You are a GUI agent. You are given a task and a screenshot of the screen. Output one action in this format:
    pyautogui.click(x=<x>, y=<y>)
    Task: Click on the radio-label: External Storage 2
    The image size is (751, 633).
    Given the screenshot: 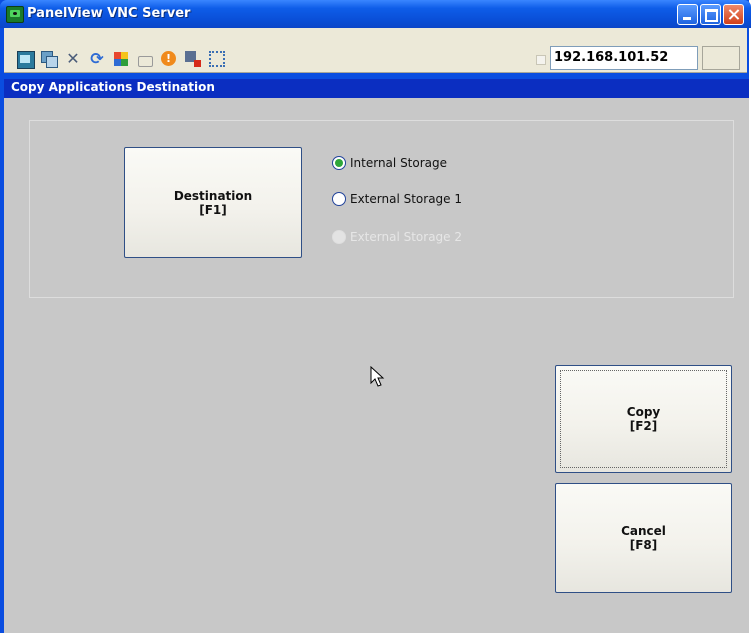 What is the action you would take?
    pyautogui.click(x=406, y=237)
    